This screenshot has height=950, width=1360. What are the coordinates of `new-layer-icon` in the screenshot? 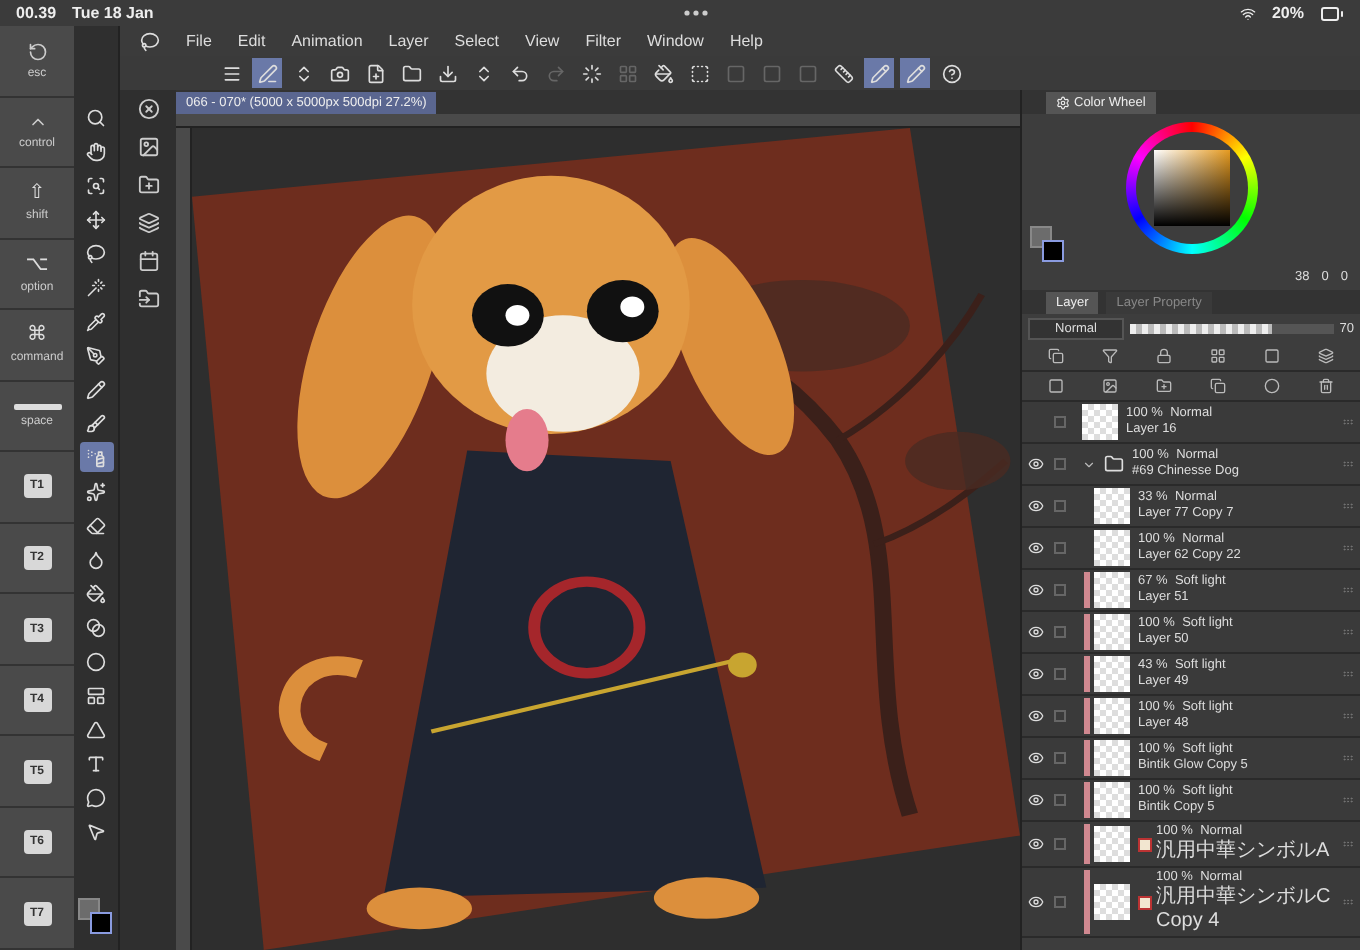 It's located at (1055, 386).